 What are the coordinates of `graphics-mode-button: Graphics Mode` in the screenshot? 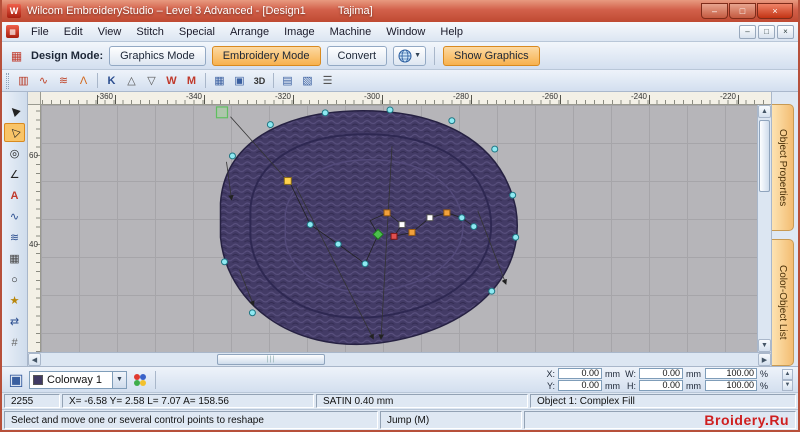 It's located at (157, 55).